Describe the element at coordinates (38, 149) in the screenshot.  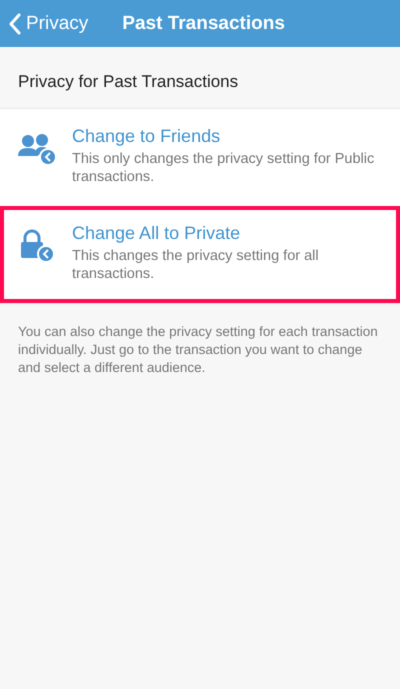
I see `people-icon` at that location.